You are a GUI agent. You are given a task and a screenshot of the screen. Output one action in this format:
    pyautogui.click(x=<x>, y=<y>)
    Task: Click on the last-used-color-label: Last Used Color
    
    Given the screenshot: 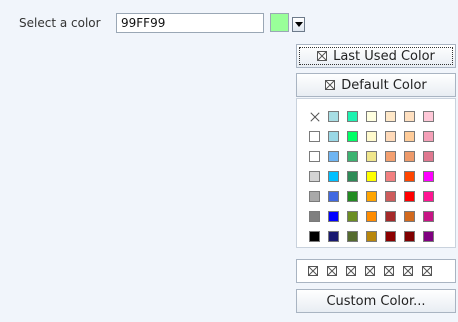 What is the action you would take?
    pyautogui.click(x=384, y=56)
    